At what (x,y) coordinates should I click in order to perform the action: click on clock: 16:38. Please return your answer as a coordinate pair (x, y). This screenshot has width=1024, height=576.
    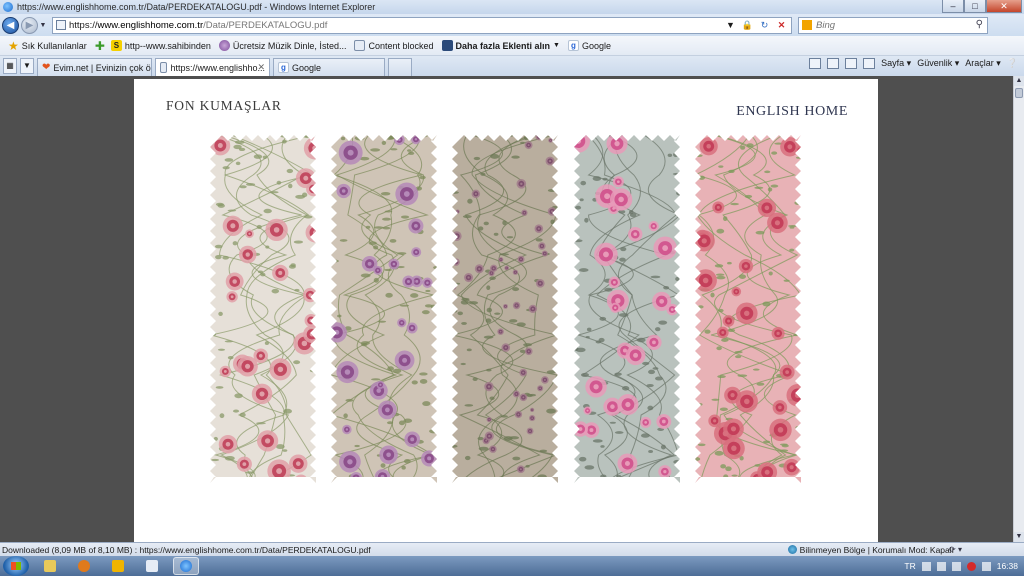
    Looking at the image, I should click on (1007, 566).